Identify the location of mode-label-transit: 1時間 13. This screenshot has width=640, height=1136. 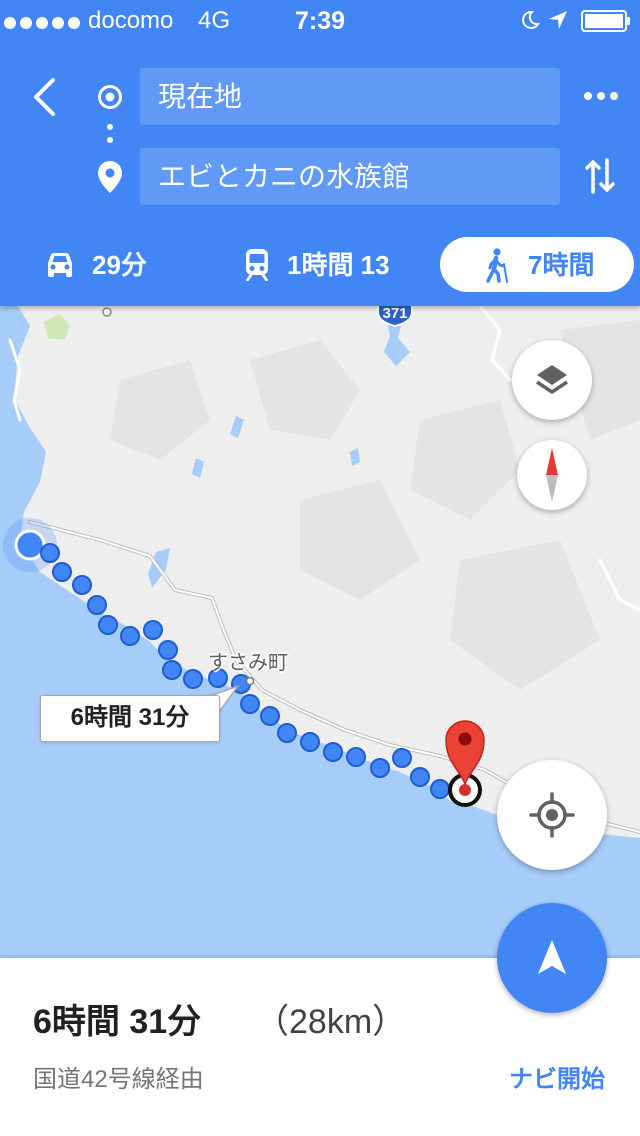
(338, 265).